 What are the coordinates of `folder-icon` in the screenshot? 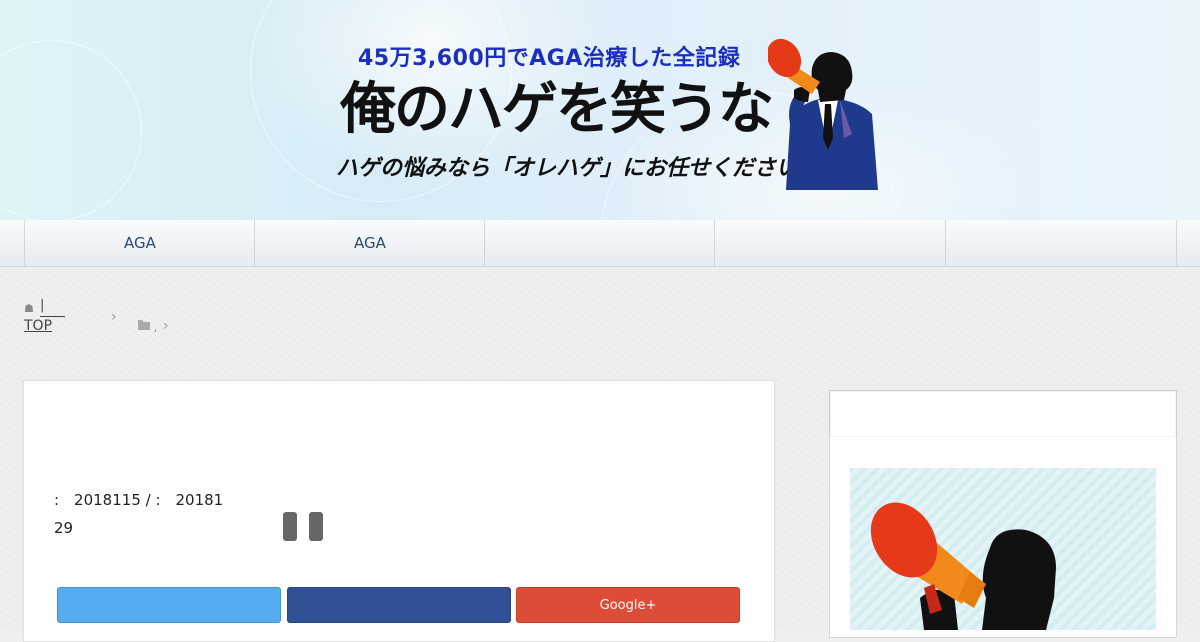 It's located at (144, 325).